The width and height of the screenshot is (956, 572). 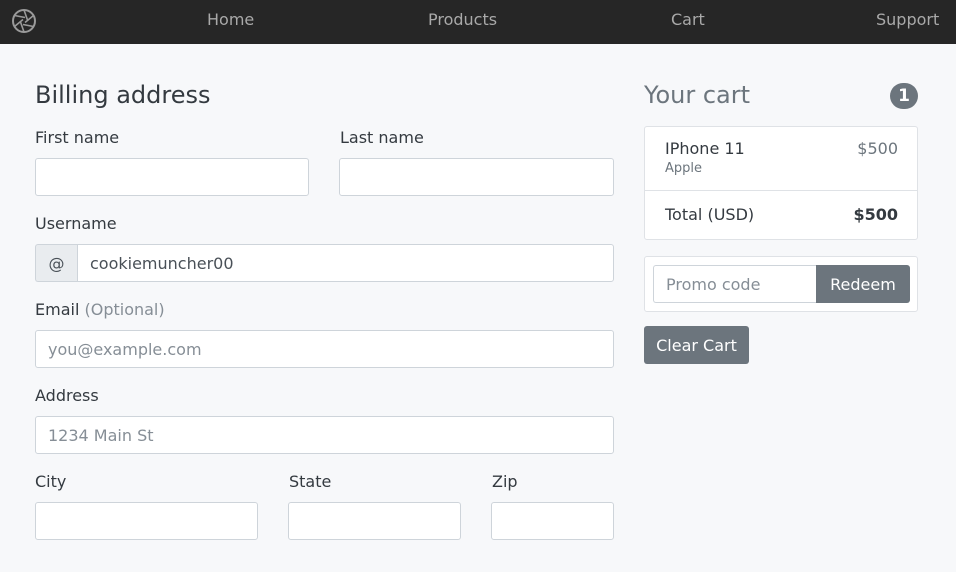 I want to click on state-input, so click(x=374, y=521).